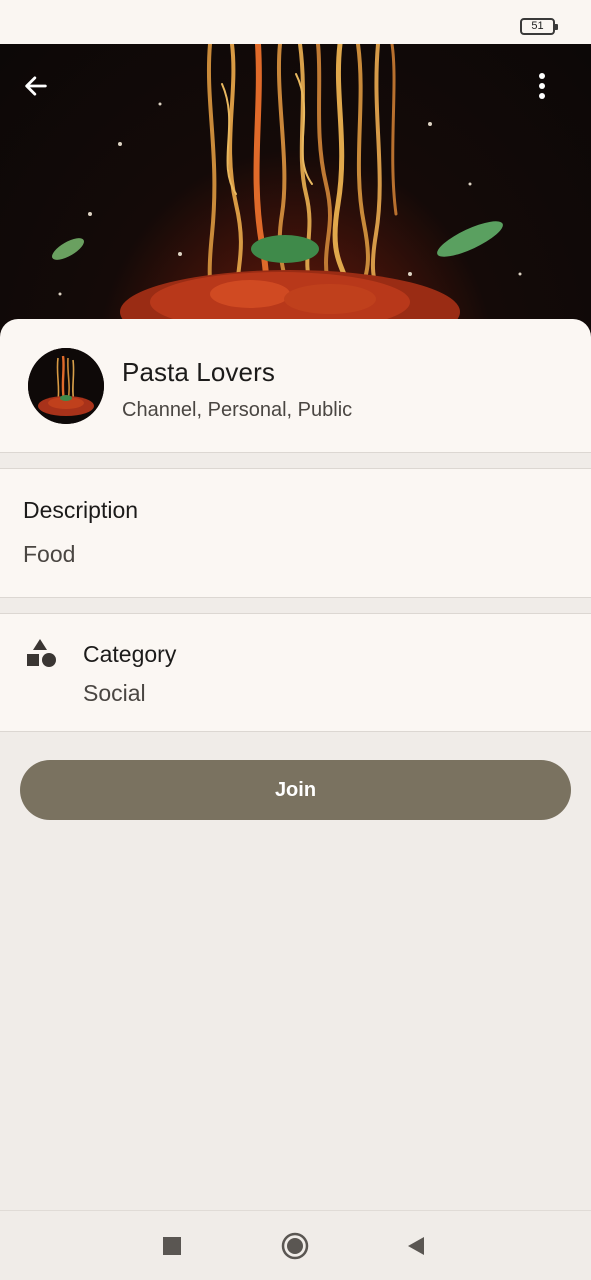  I want to click on system-navigation-bar, so click(295, 1245).